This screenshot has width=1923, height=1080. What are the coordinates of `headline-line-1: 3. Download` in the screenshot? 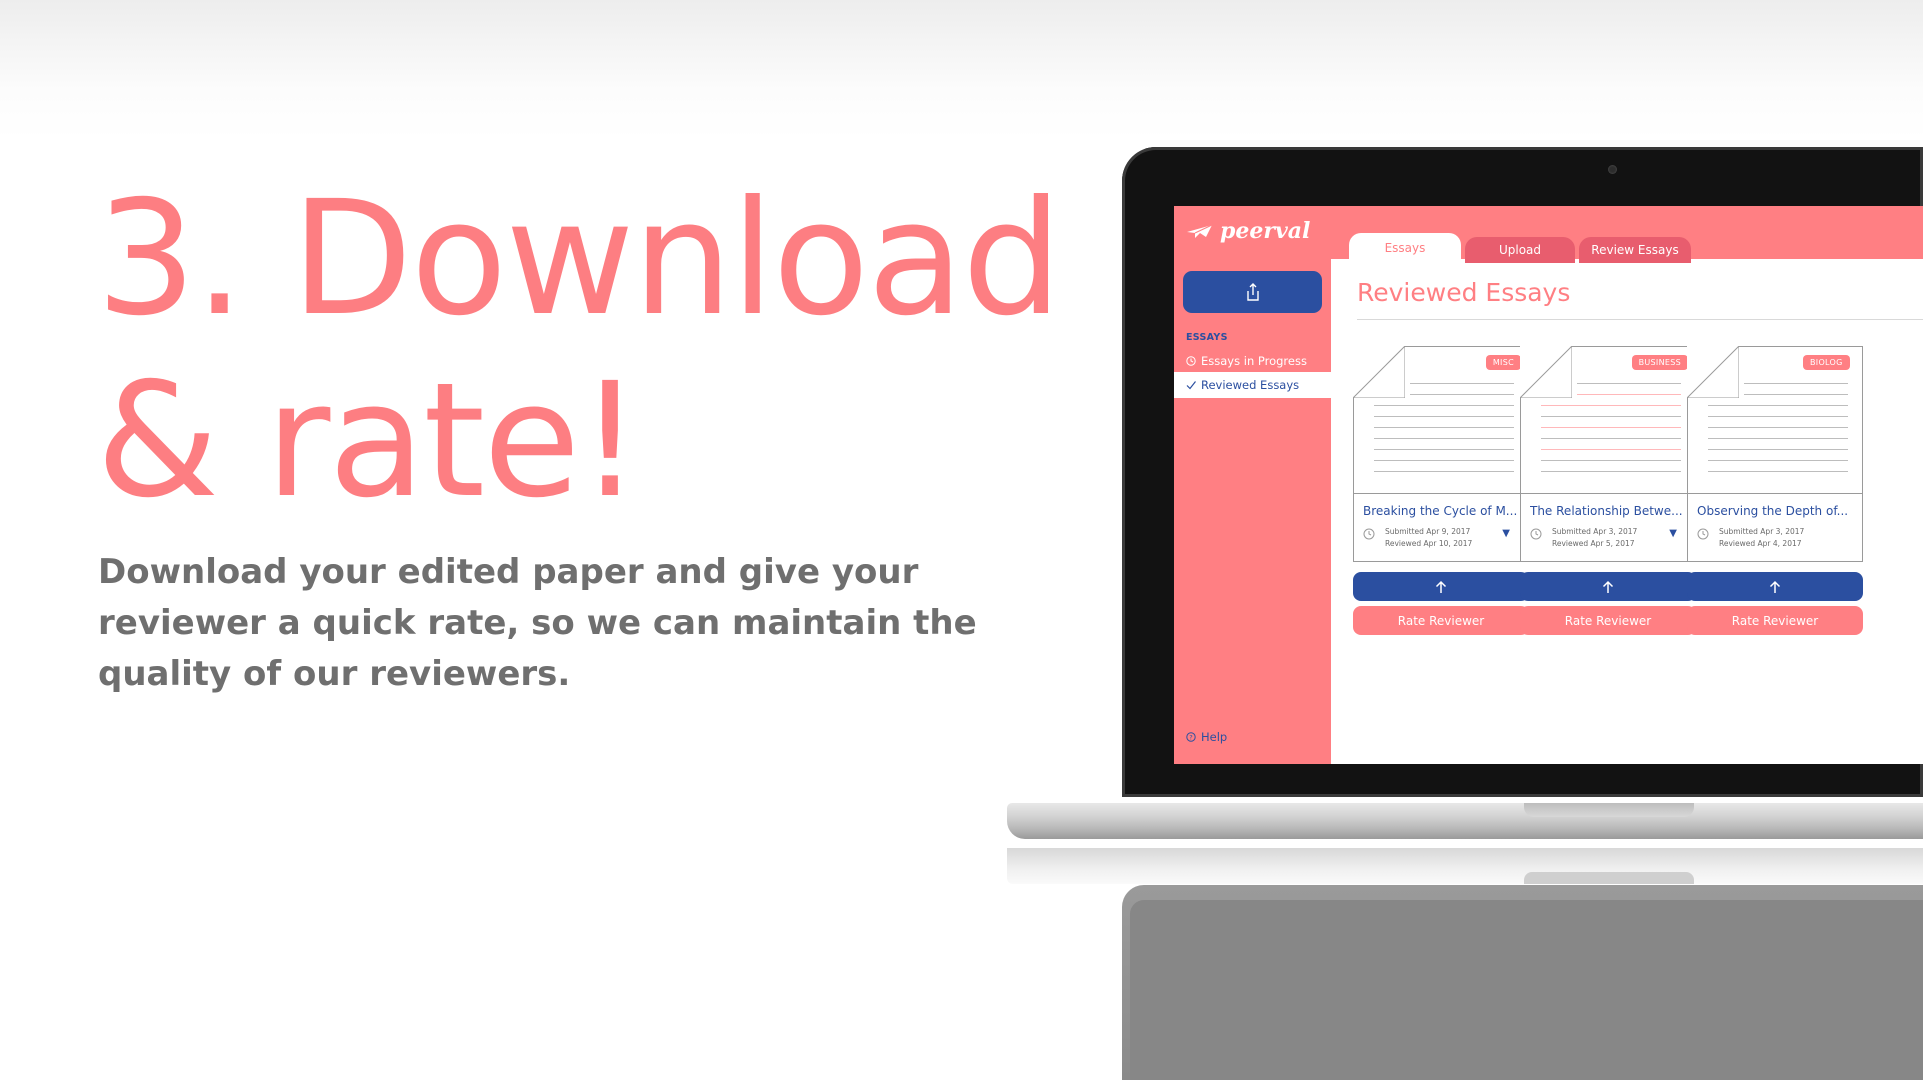 It's located at (579, 259).